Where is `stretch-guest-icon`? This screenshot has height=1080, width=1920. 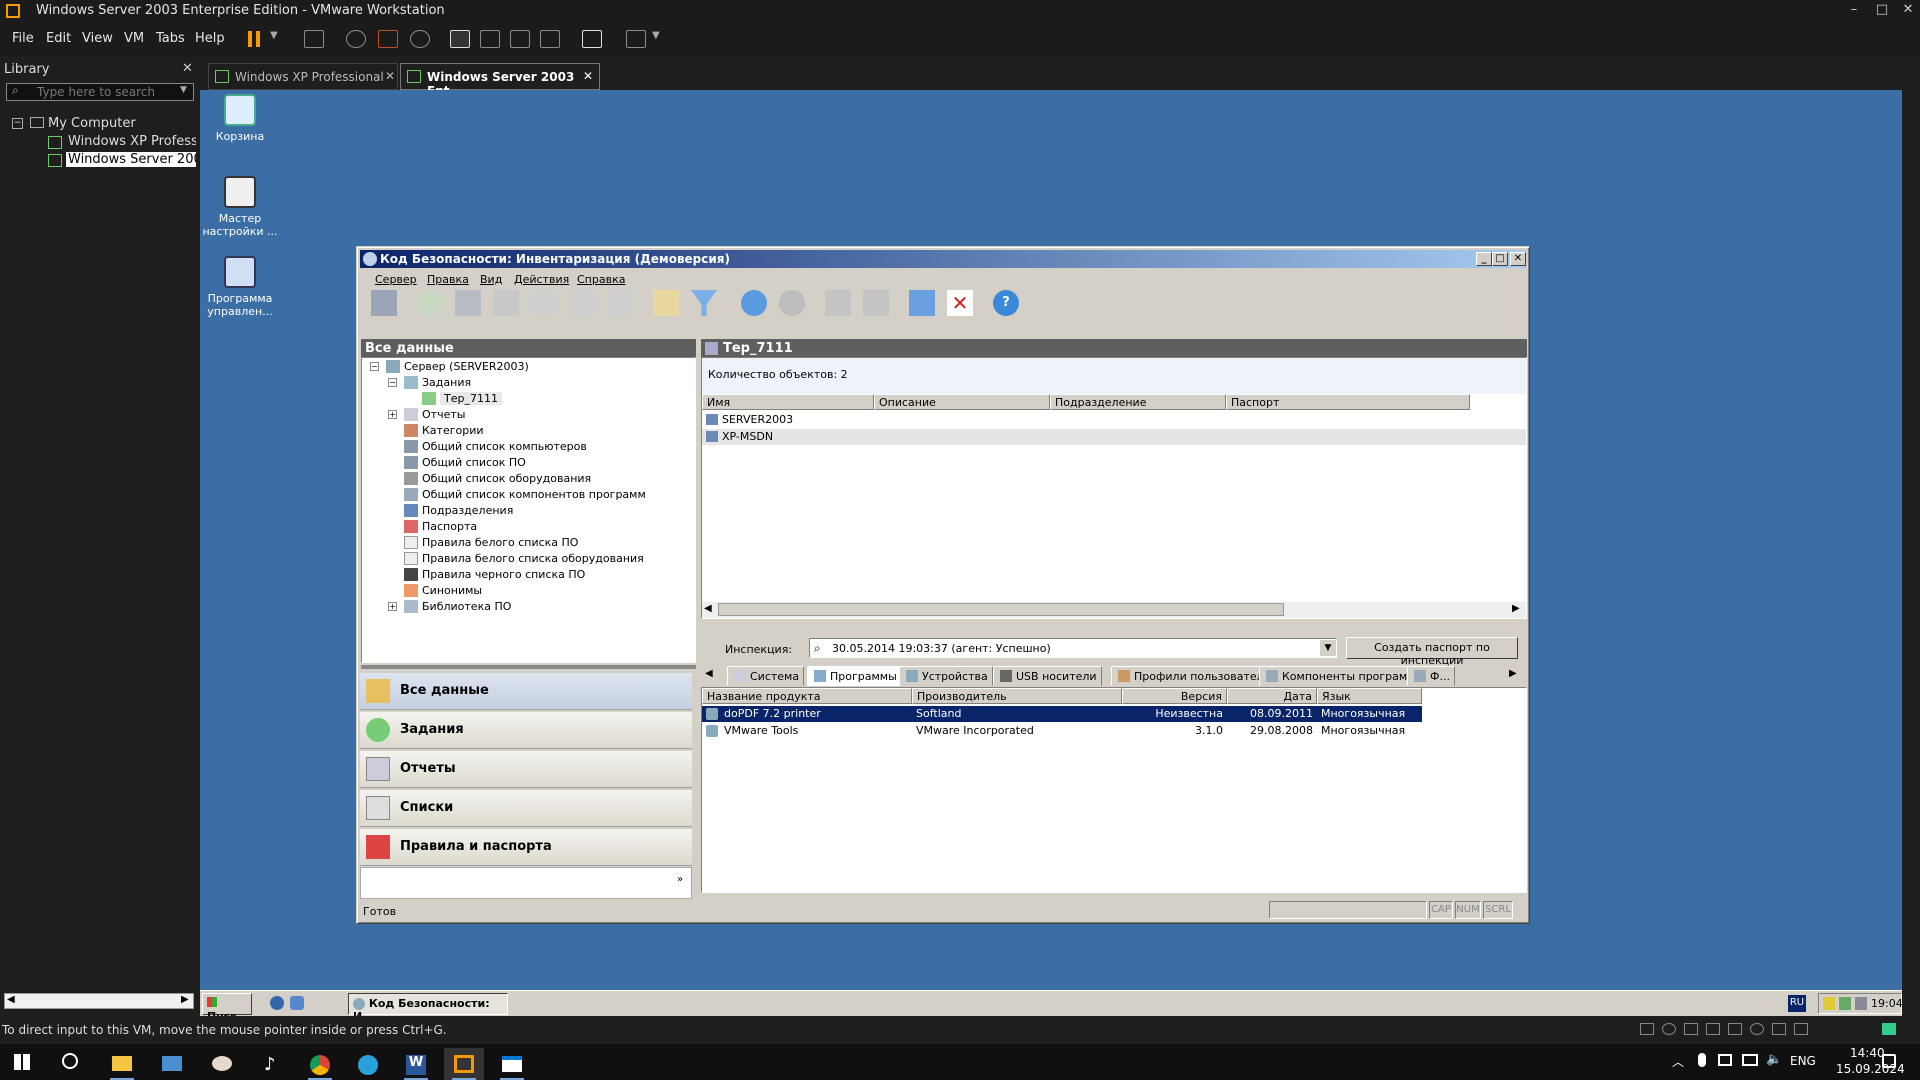 stretch-guest-icon is located at coordinates (636, 39).